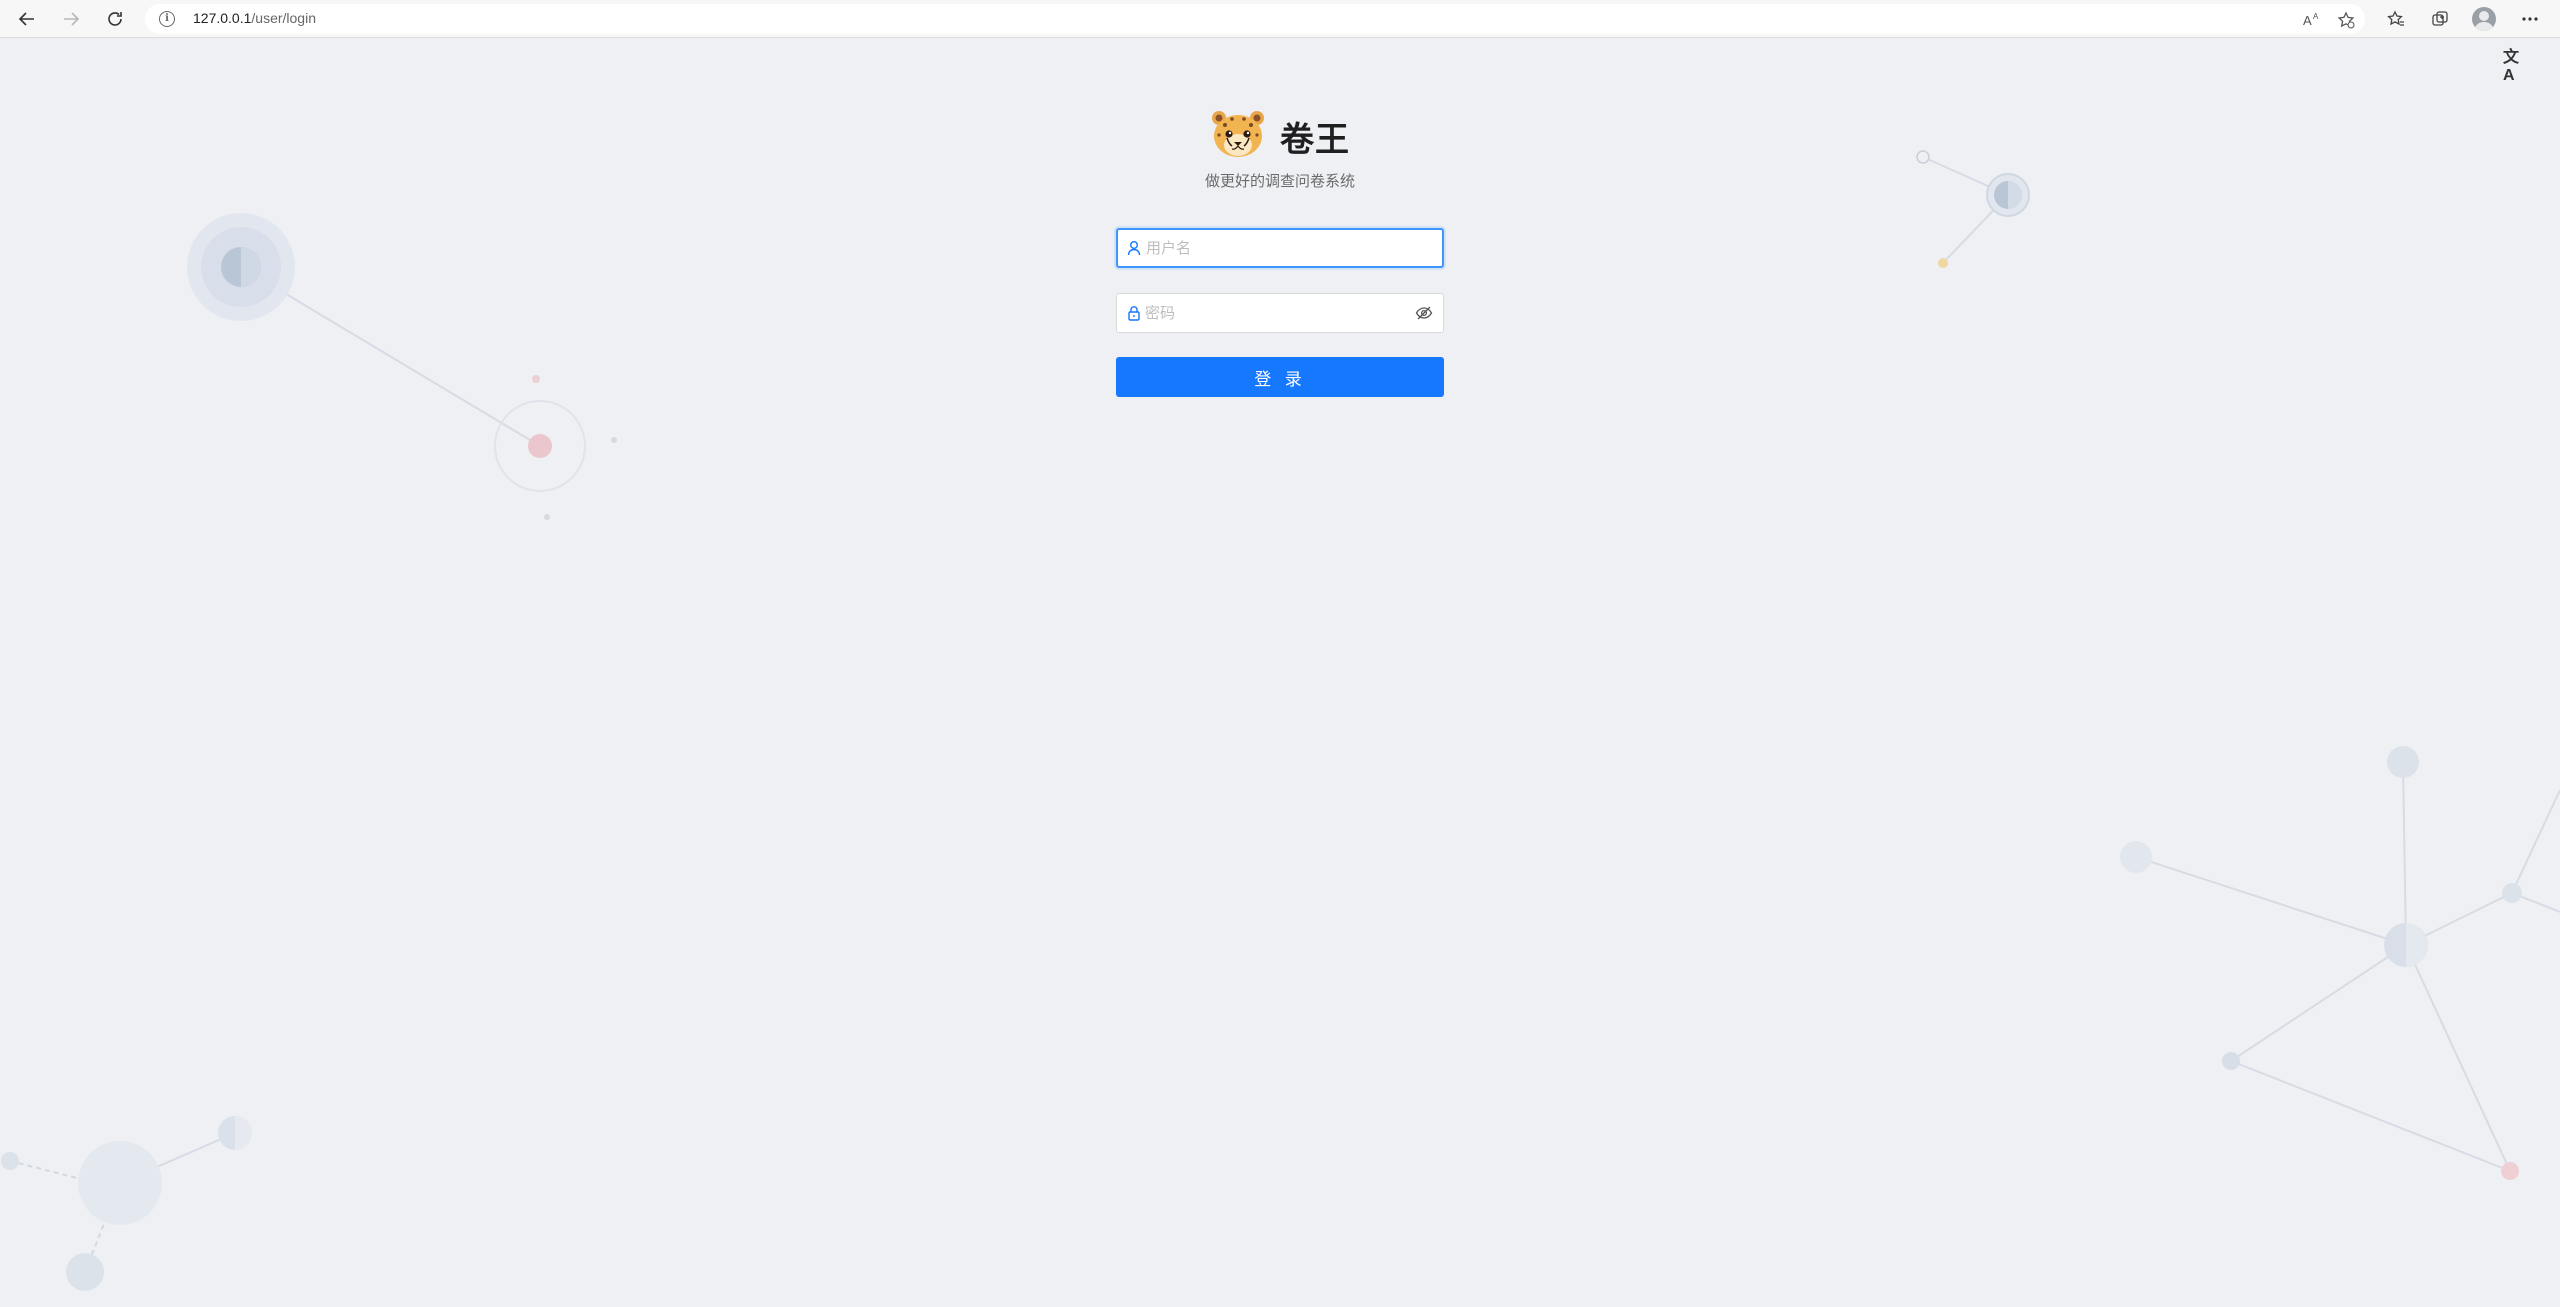 The height and width of the screenshot is (1307, 2560). I want to click on url-text: 127.0.0.1/user/login, so click(254, 18).